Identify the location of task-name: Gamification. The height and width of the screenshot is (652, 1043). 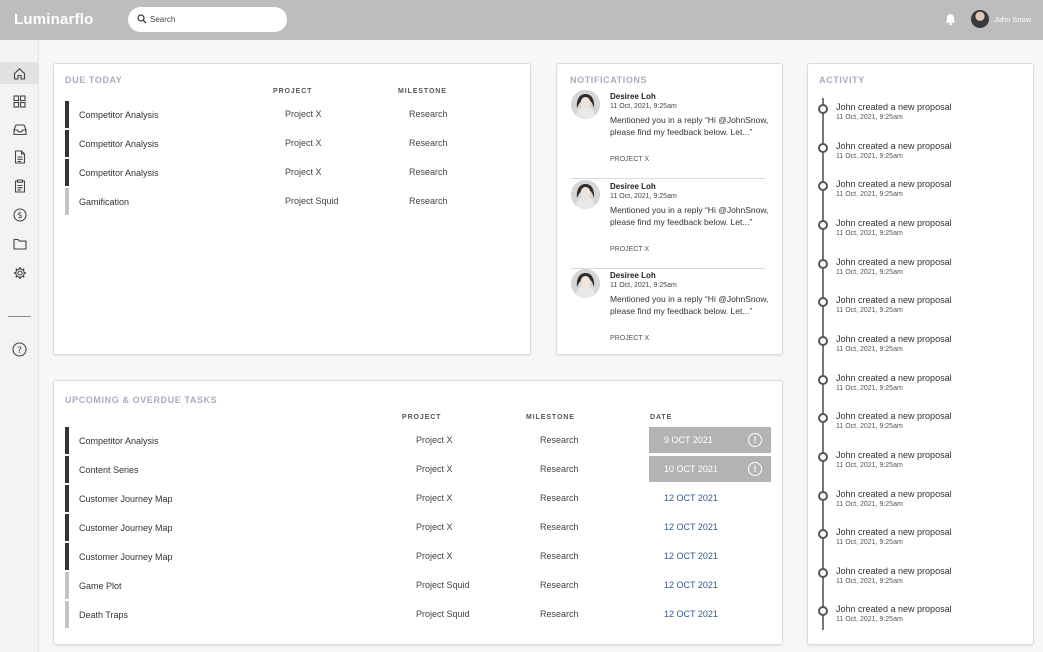
(104, 202).